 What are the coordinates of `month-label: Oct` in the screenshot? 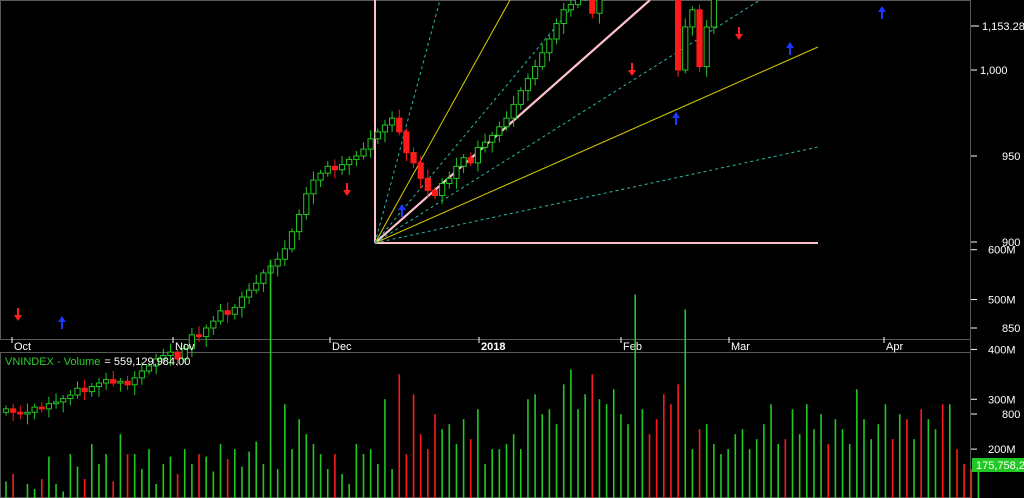 It's located at (22, 347).